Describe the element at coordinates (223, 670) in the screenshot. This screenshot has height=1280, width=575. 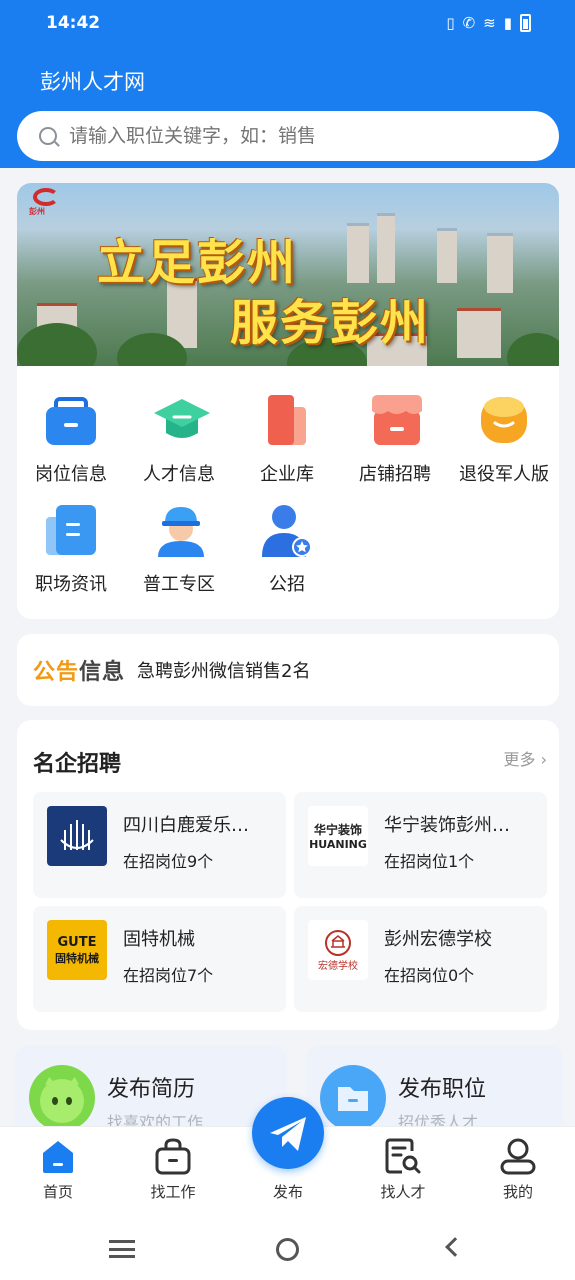
I see `notice-text: 急聘彭州微信销售2名` at that location.